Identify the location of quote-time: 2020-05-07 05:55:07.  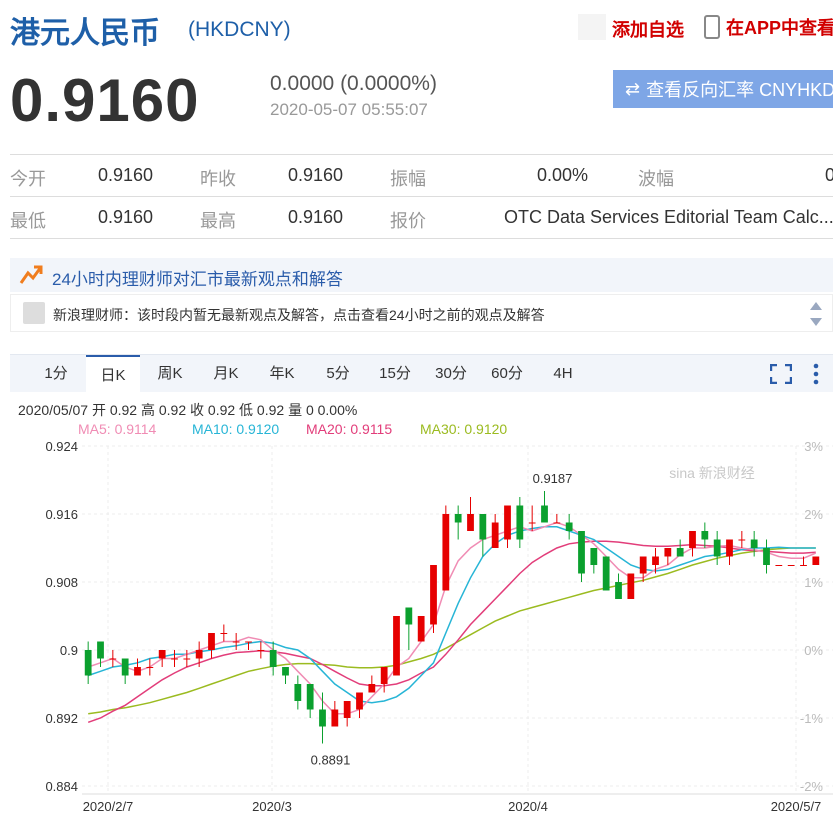
(349, 109).